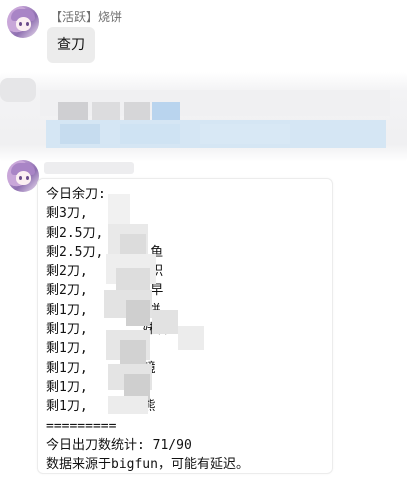 The width and height of the screenshot is (407, 485). I want to click on sender-name: 【活跃】烧饼, so click(86, 17).